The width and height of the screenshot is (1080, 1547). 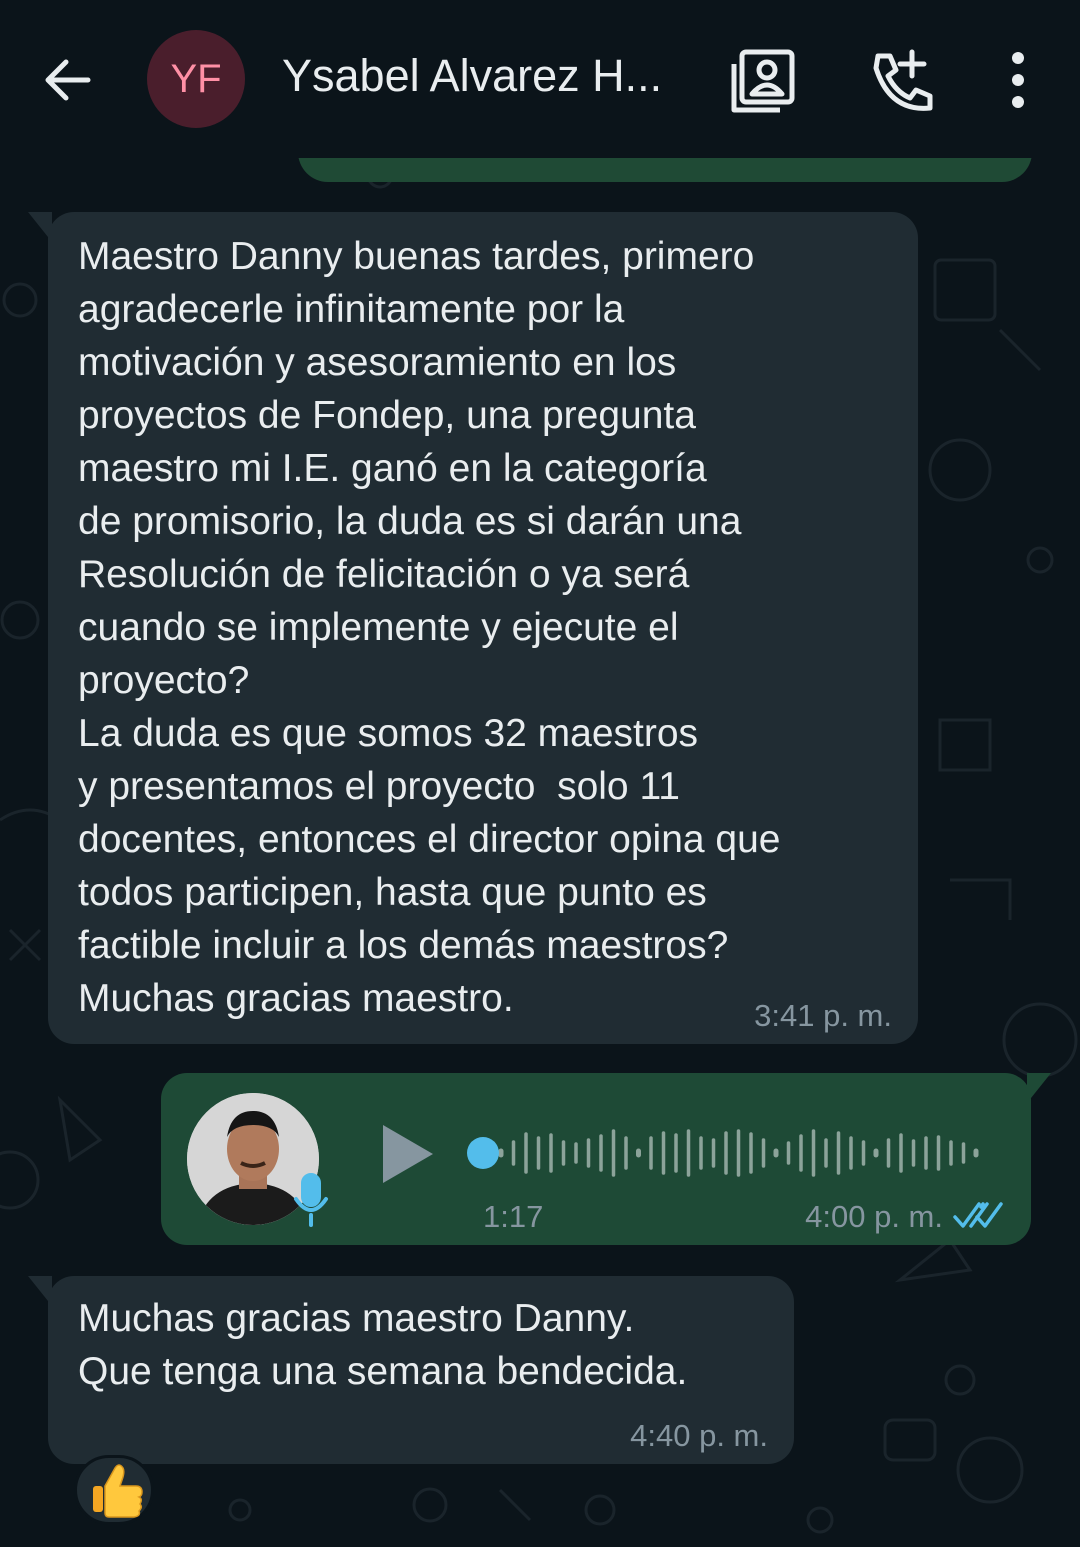 What do you see at coordinates (1018, 81) in the screenshot?
I see `more-vert-icon` at bounding box center [1018, 81].